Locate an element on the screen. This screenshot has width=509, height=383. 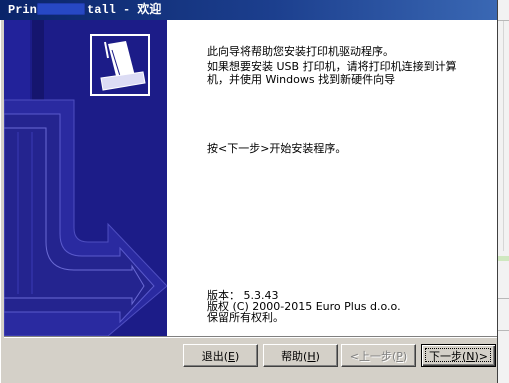
title-redaction-mark is located at coordinates (61, 9).